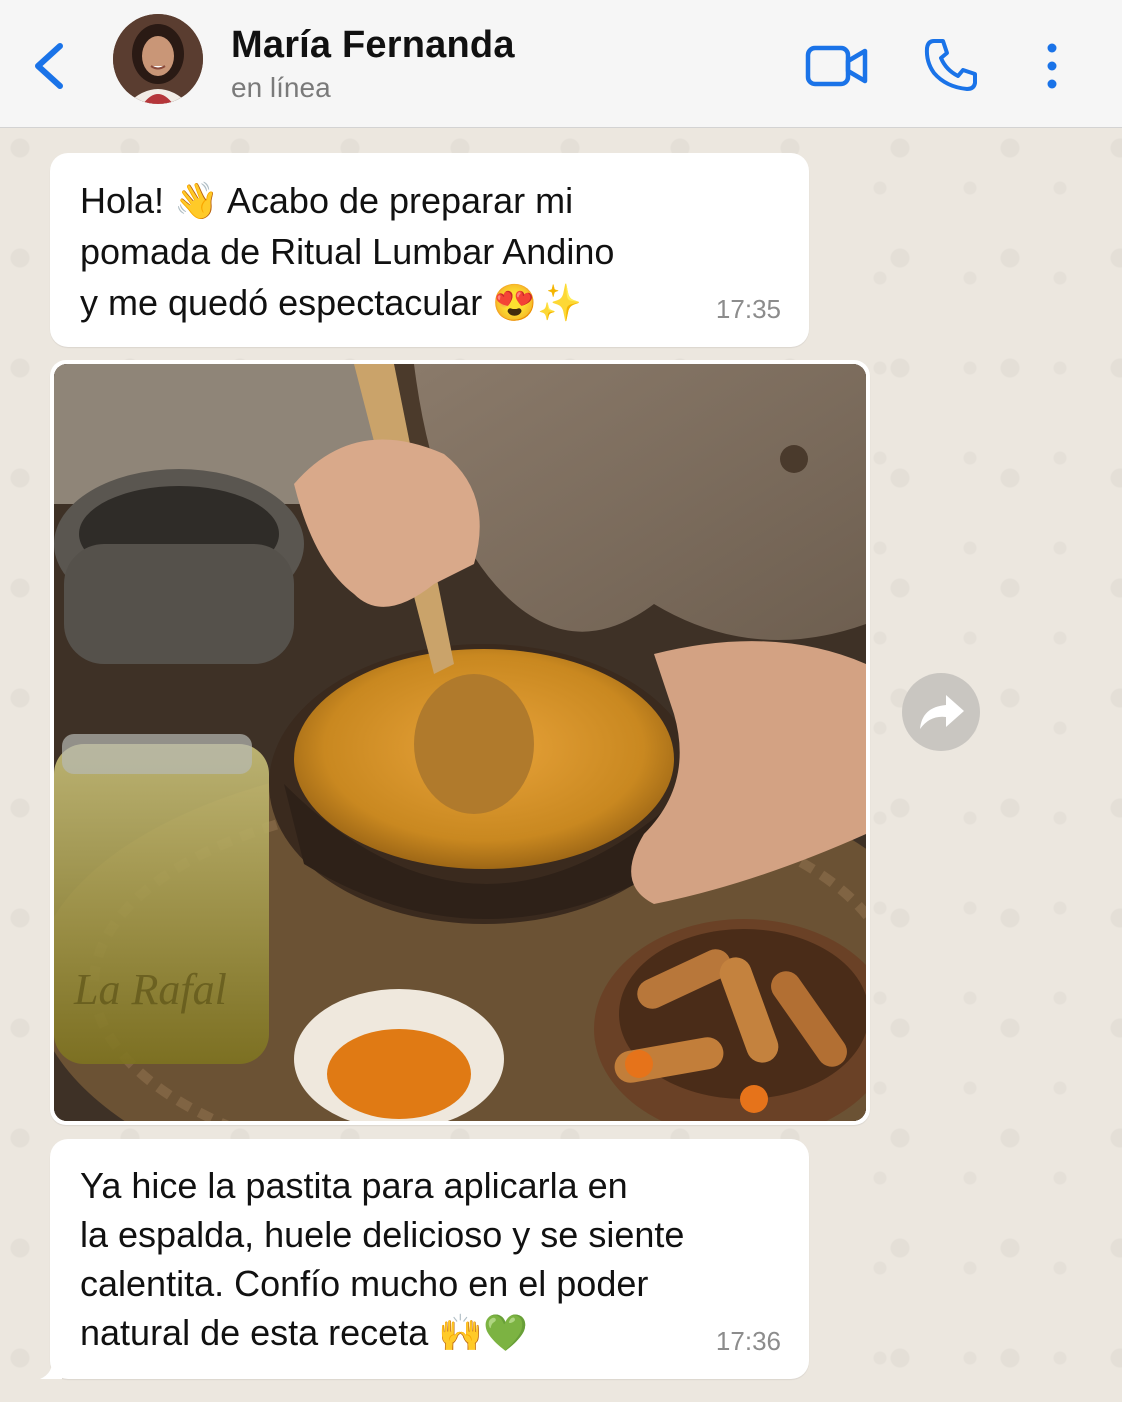 The image size is (1122, 1402). I want to click on avatar, so click(158, 59).